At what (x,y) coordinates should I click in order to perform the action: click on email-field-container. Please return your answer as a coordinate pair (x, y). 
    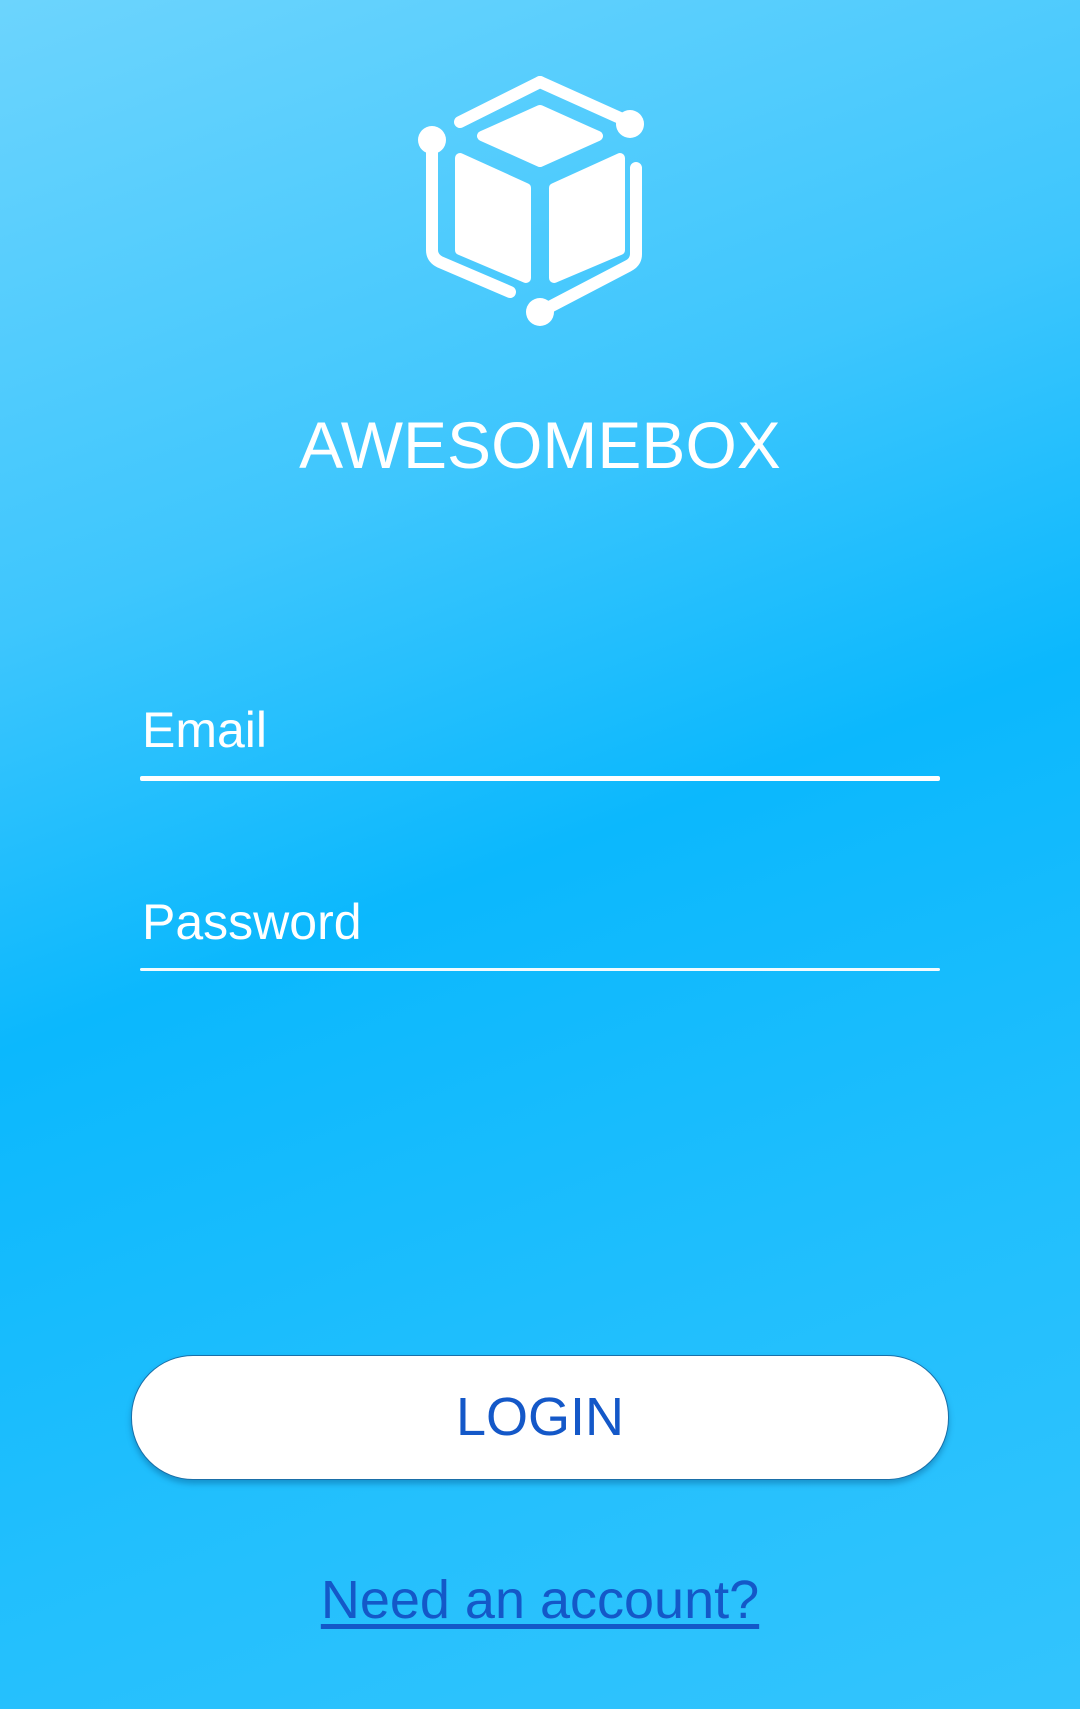
    Looking at the image, I should click on (540, 735).